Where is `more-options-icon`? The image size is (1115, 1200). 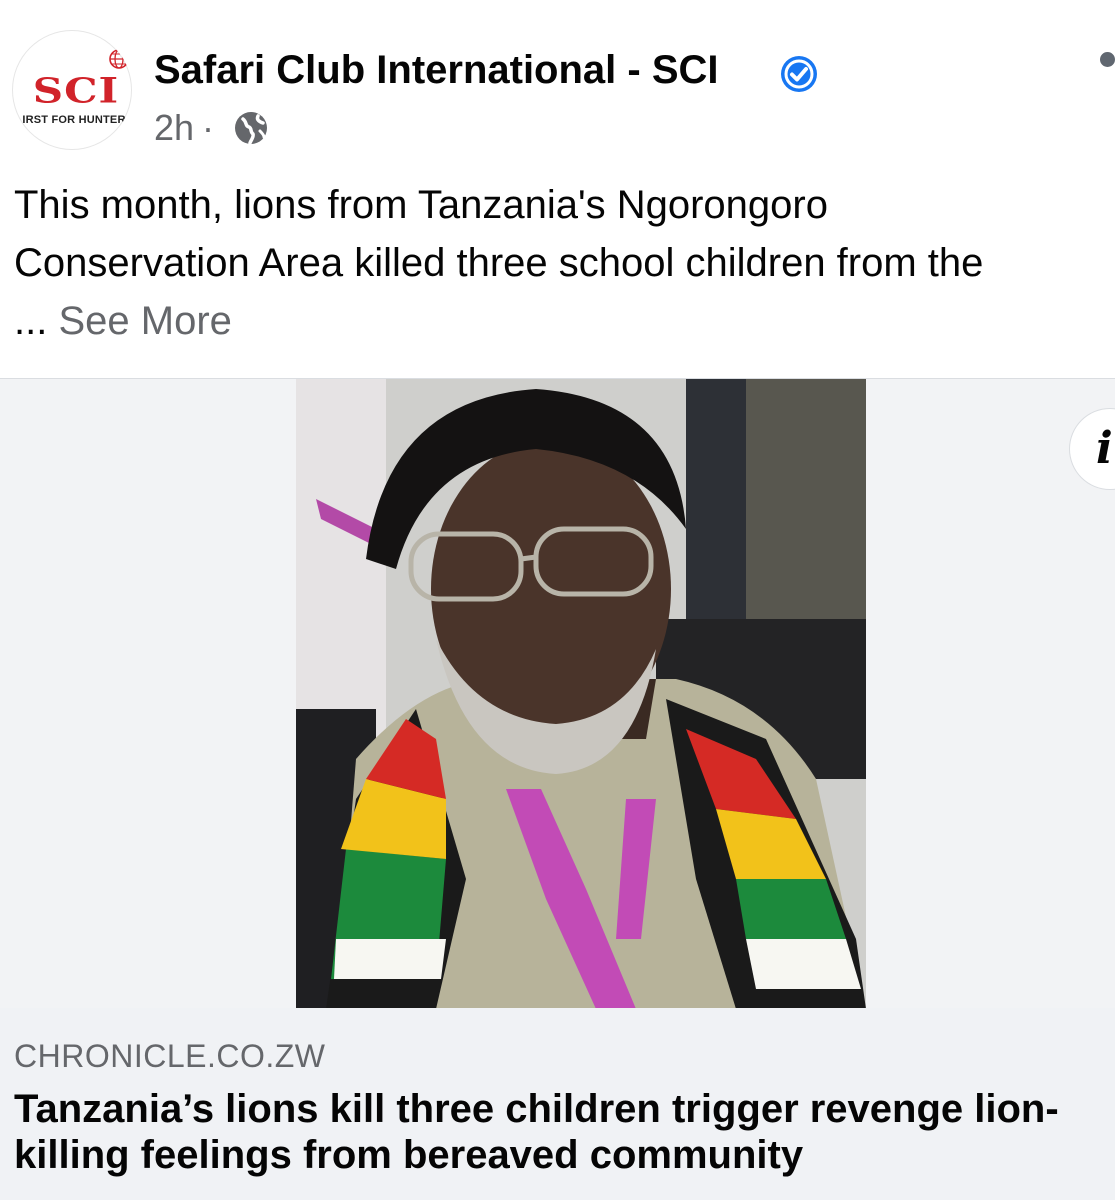 more-options-icon is located at coordinates (1107, 59).